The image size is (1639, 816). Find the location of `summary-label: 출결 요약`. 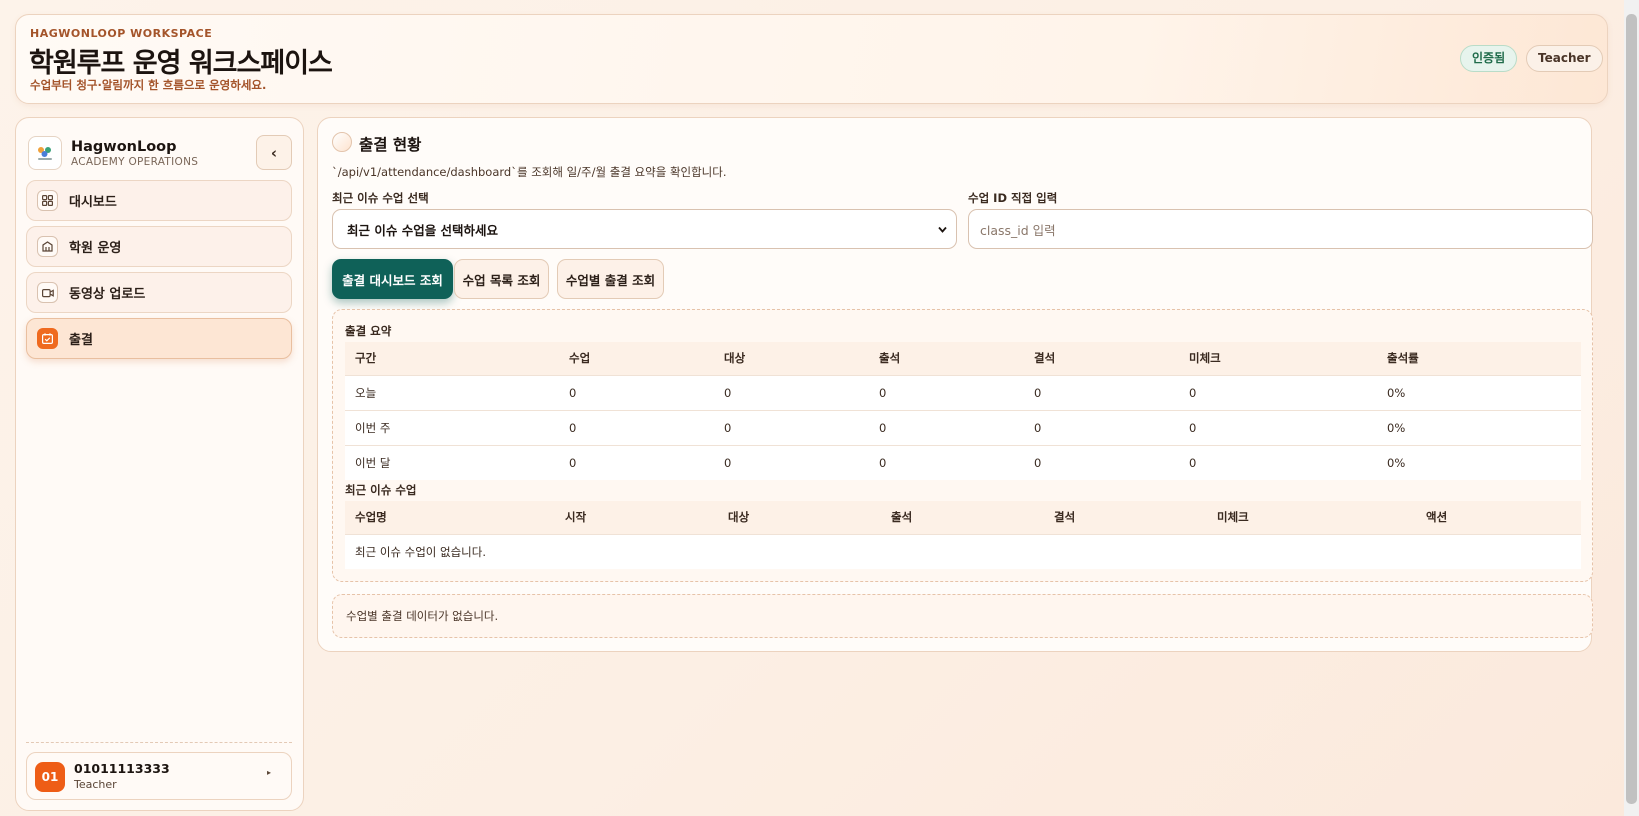

summary-label: 출결 요약 is located at coordinates (368, 331).